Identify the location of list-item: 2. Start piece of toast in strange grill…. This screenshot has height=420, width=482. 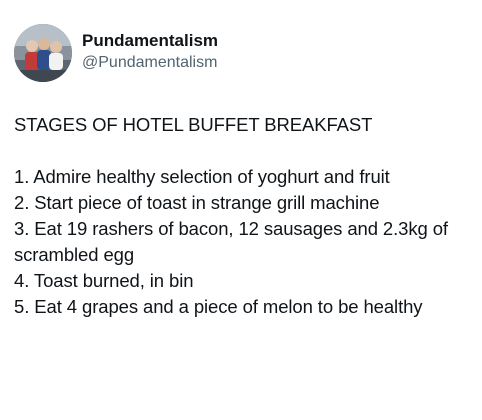
(197, 202).